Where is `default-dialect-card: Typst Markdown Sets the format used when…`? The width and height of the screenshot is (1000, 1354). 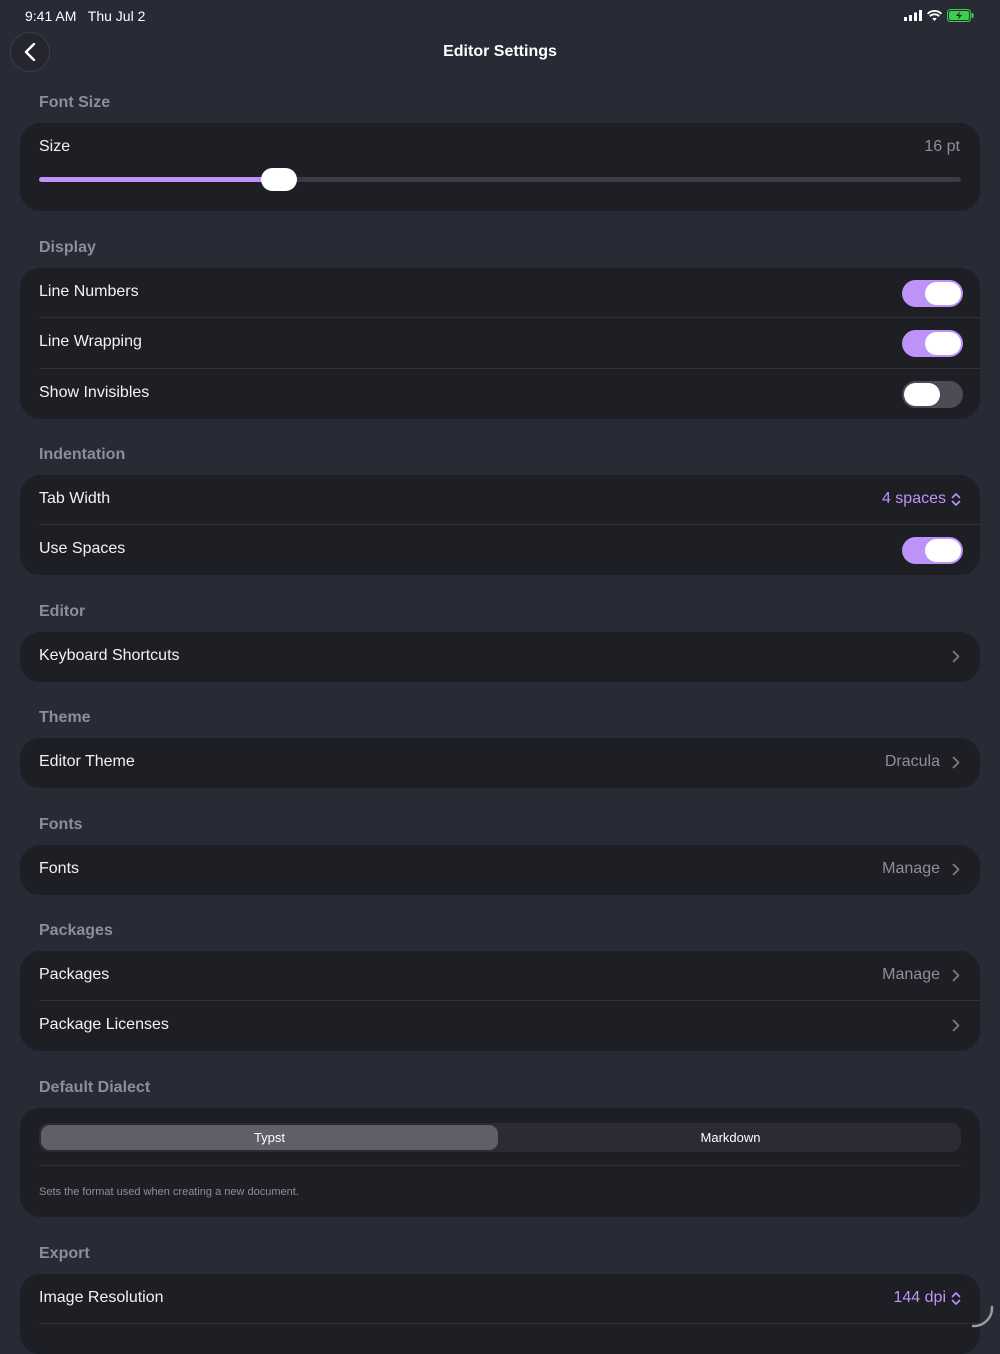 default-dialect-card: Typst Markdown Sets the format used when… is located at coordinates (500, 1162).